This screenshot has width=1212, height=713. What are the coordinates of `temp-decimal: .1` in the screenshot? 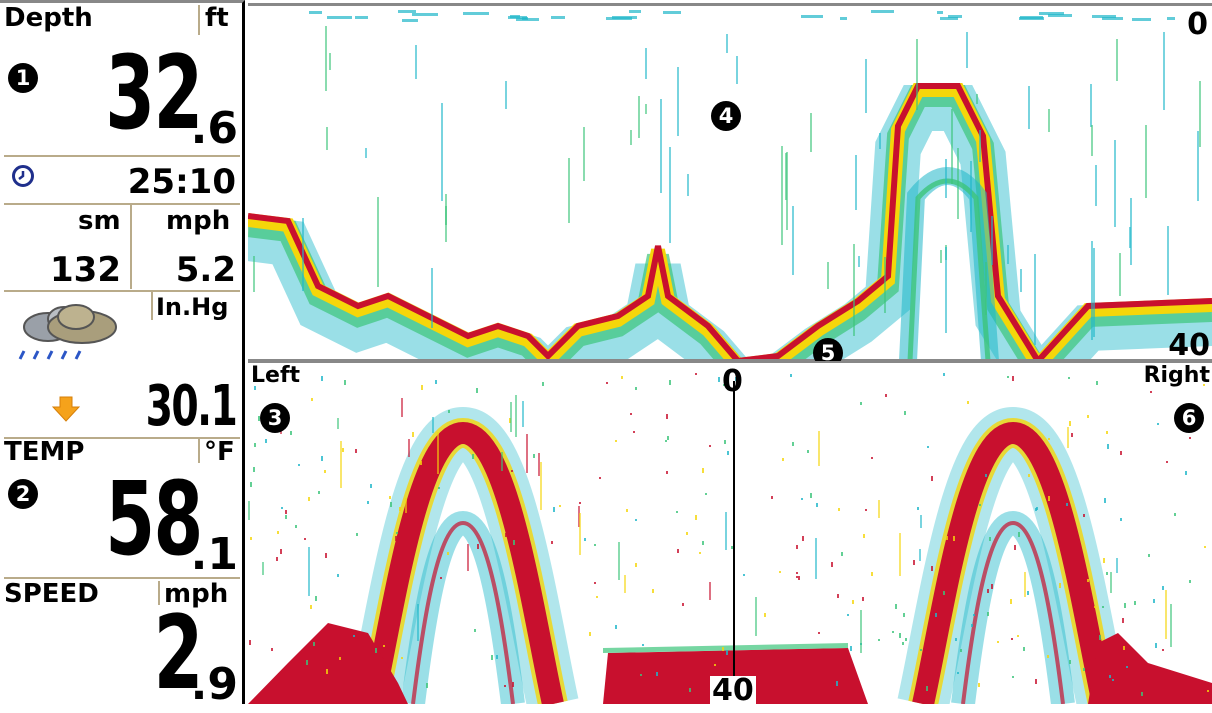 It's located at (214, 554).